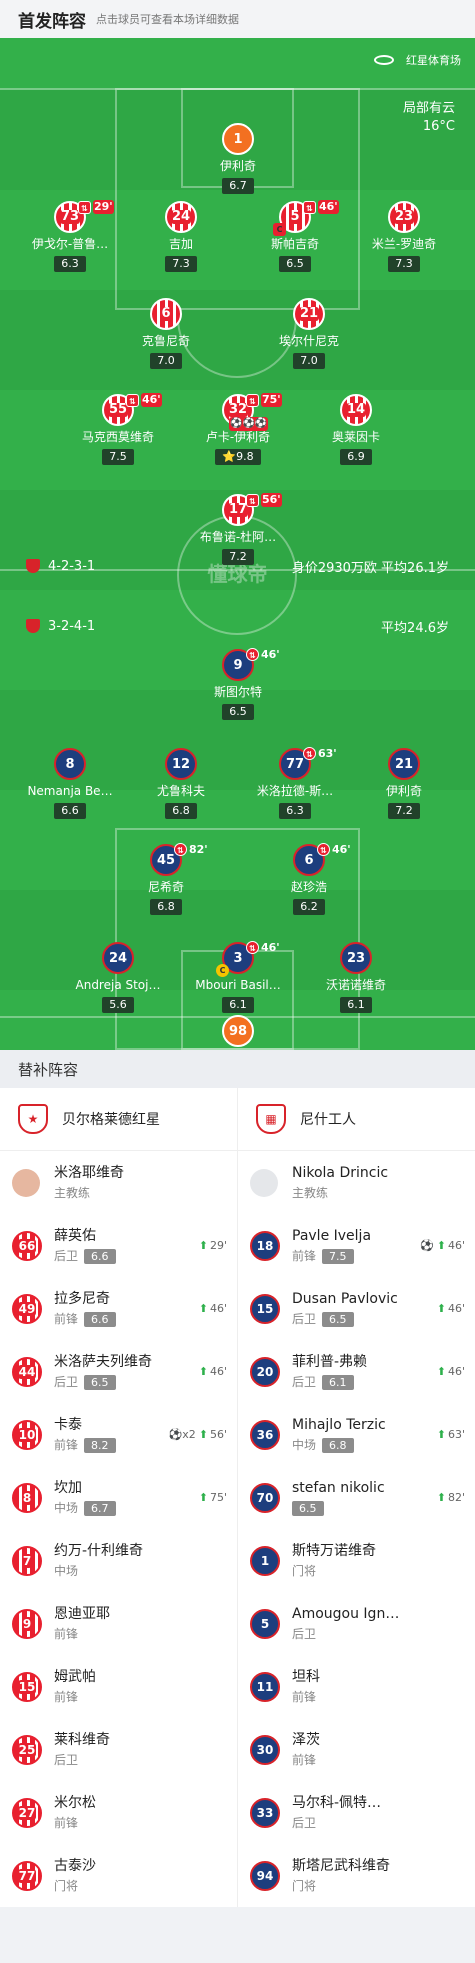 This screenshot has height=1963, width=475. What do you see at coordinates (27, 1812) in the screenshot?
I see `player-number: 27` at bounding box center [27, 1812].